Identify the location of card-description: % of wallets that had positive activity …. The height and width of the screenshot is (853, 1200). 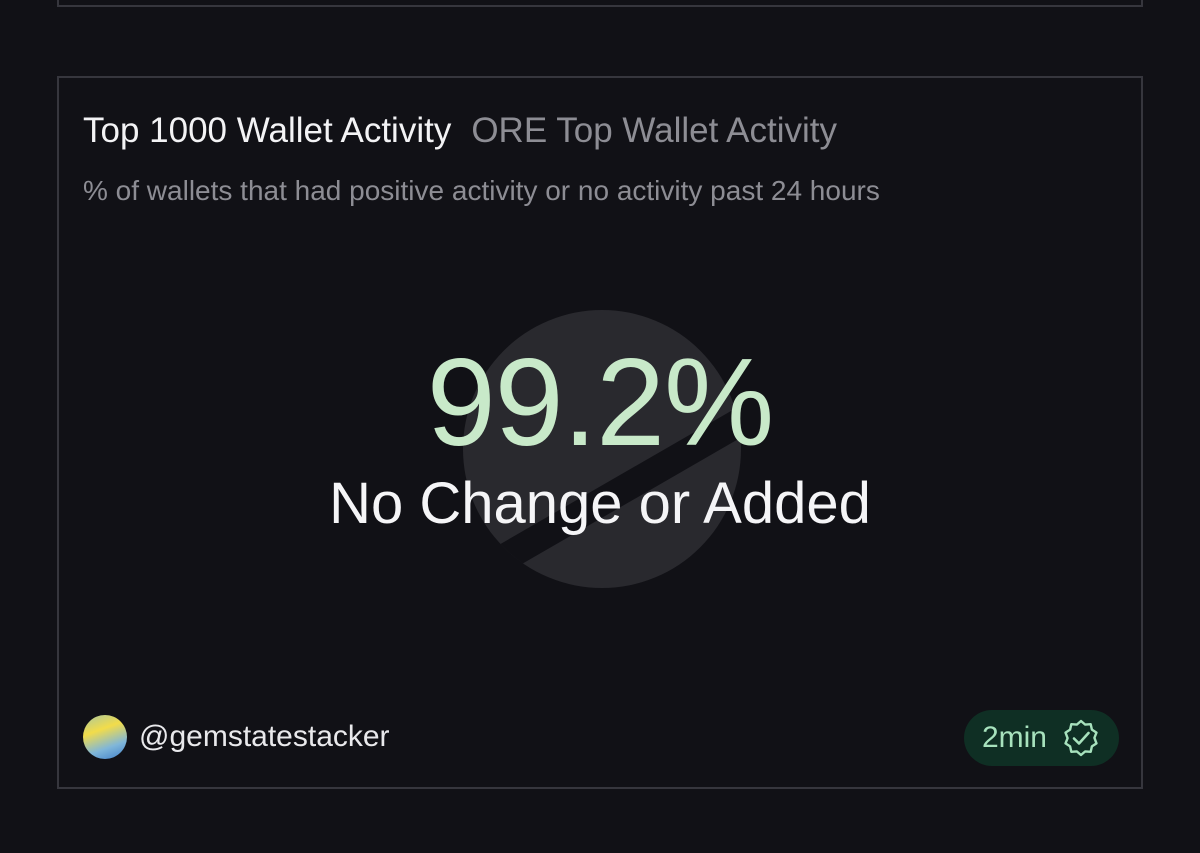
(481, 190).